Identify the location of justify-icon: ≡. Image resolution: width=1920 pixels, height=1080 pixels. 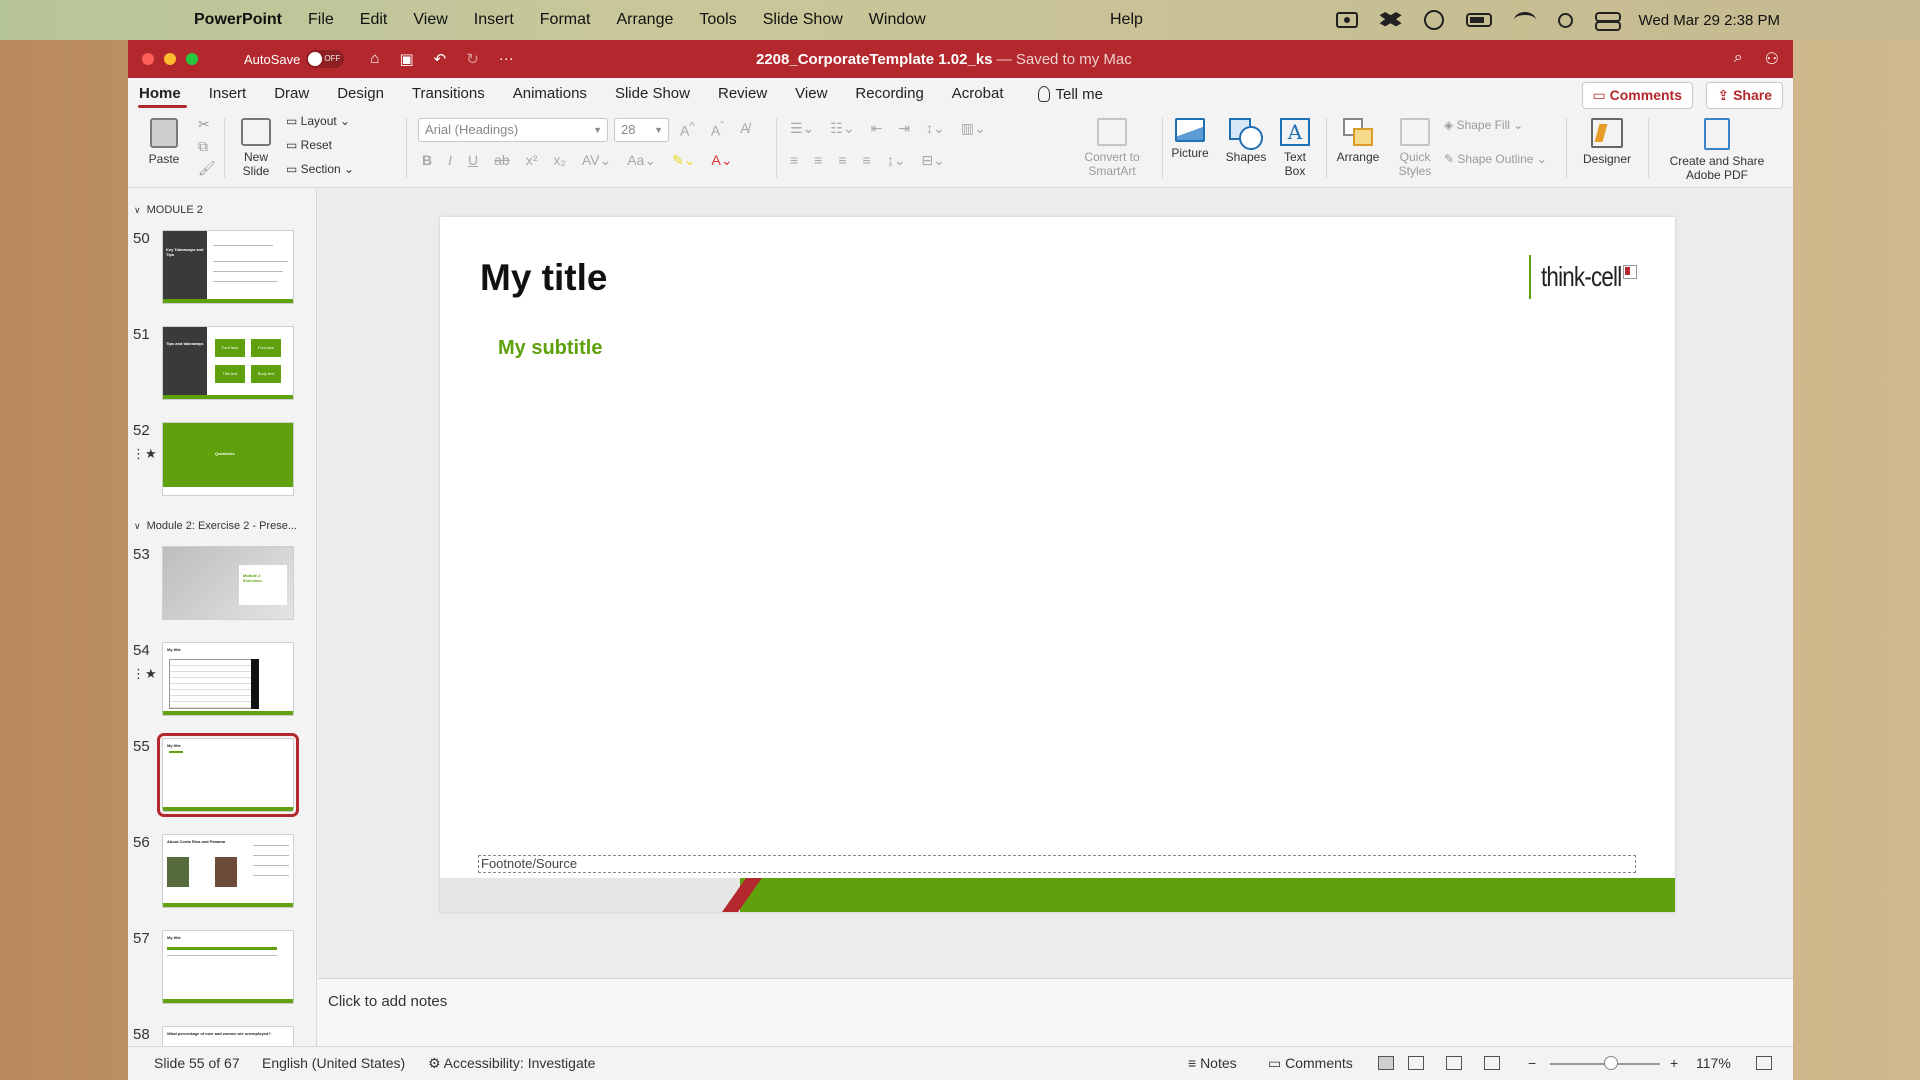
(867, 160).